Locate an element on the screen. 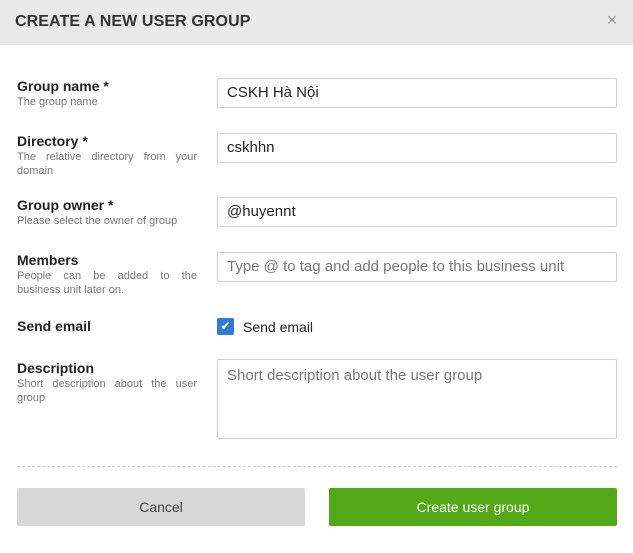 Image resolution: width=633 pixels, height=553 pixels. group-owner-hint: Please select the owner of group is located at coordinates (97, 221).